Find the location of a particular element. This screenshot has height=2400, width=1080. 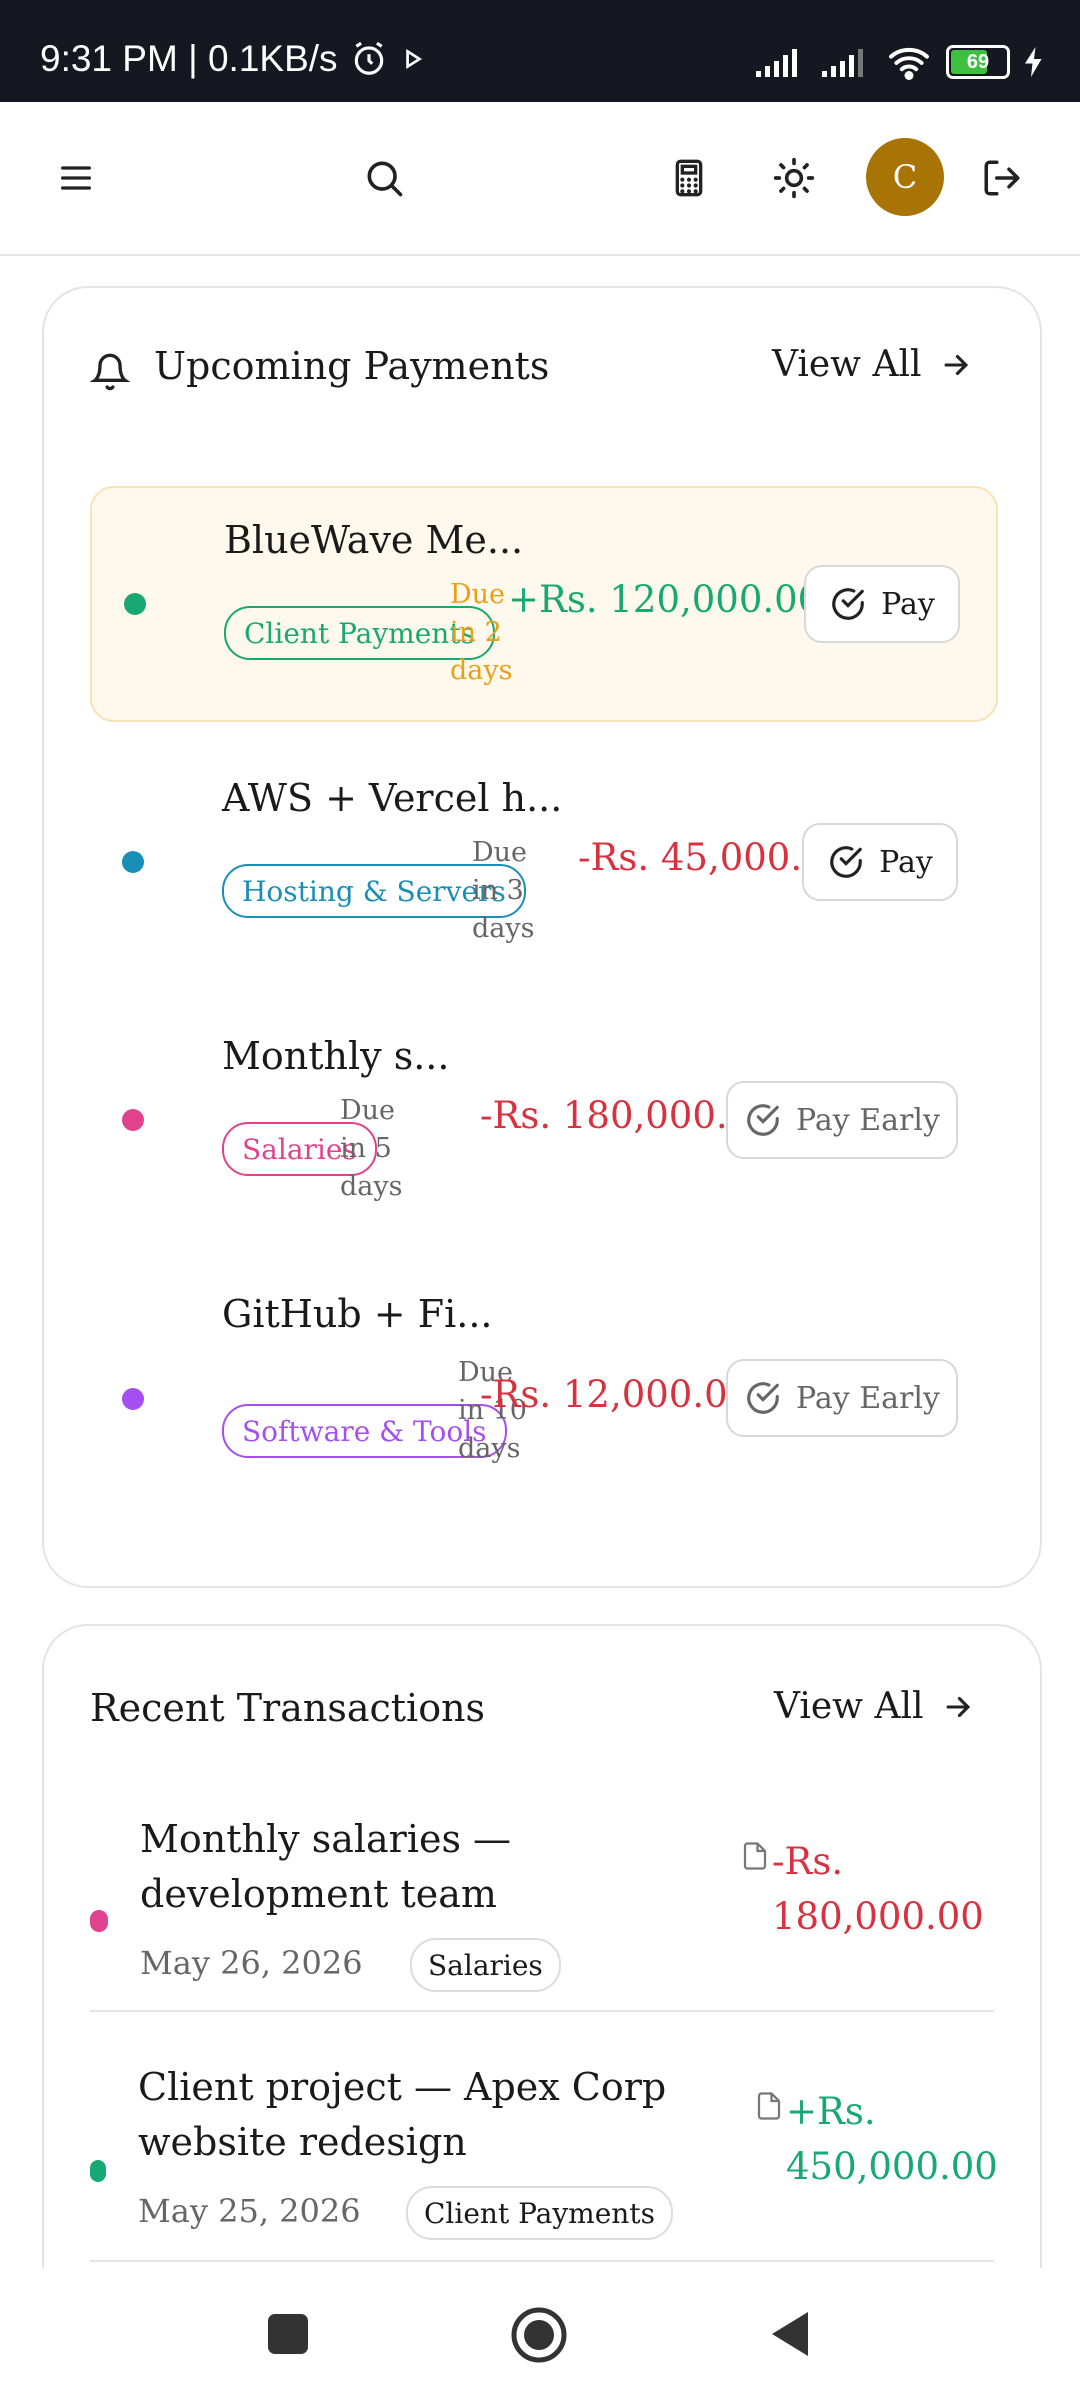

home-button is located at coordinates (539, 2335).